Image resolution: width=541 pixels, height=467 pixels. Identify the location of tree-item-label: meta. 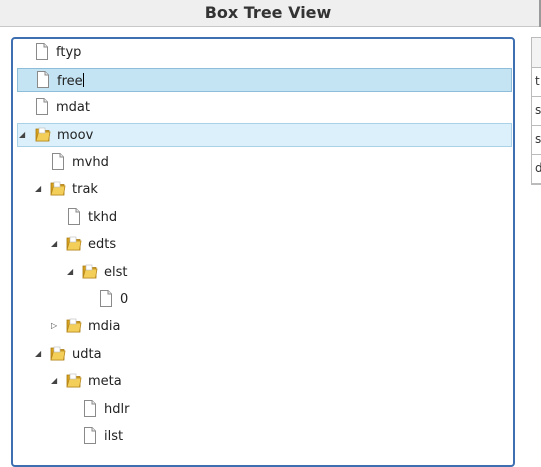
(105, 381).